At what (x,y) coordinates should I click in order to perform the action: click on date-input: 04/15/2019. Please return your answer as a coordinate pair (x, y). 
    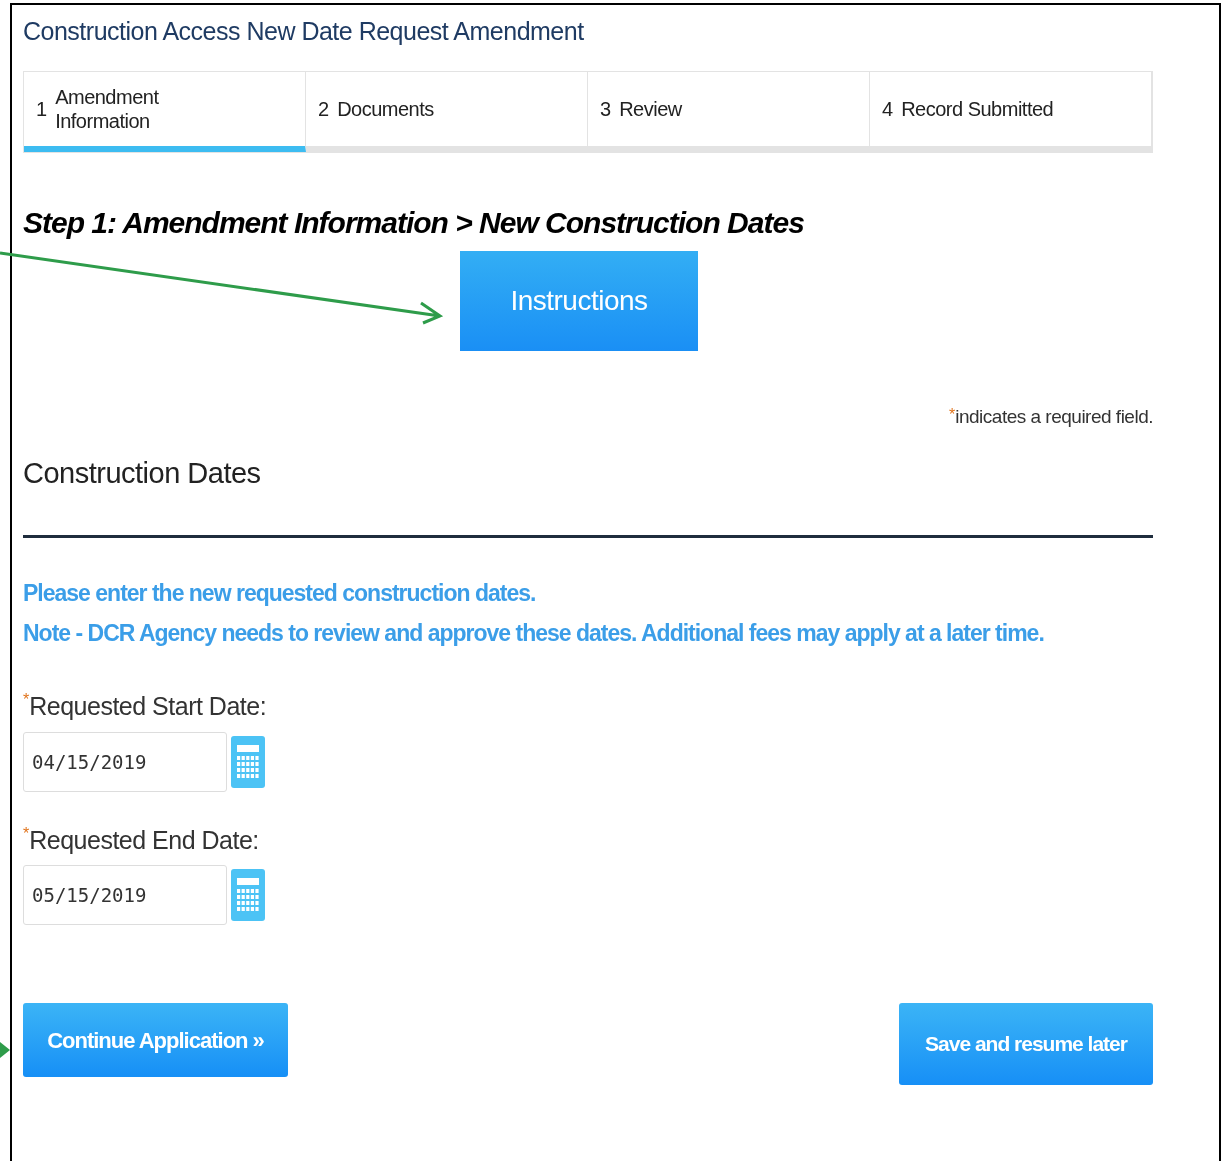
    Looking at the image, I should click on (125, 761).